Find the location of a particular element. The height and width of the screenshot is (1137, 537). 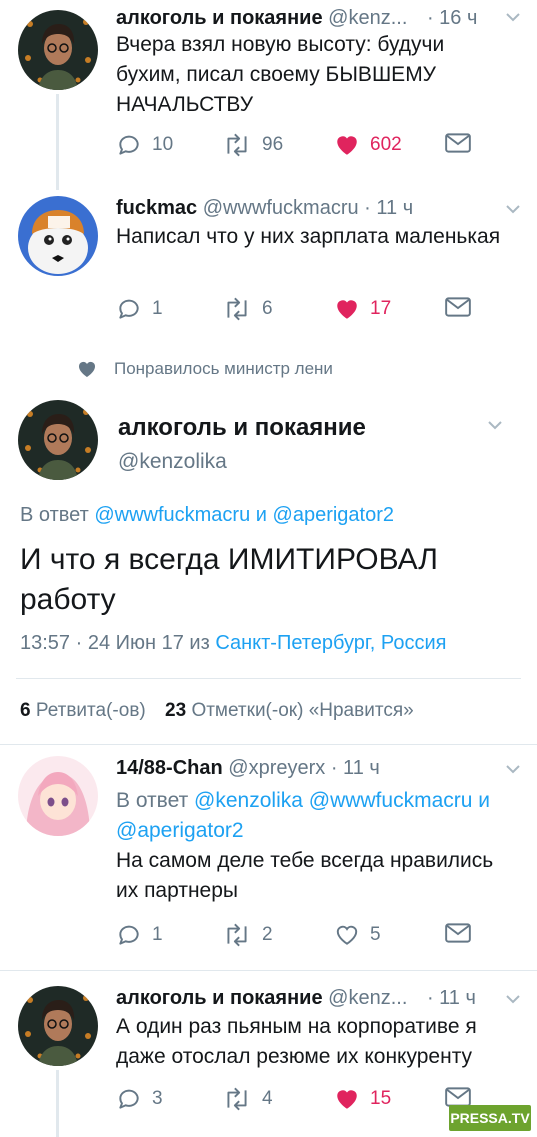

mention-link: @wwwfuckmacru is located at coordinates (172, 515).